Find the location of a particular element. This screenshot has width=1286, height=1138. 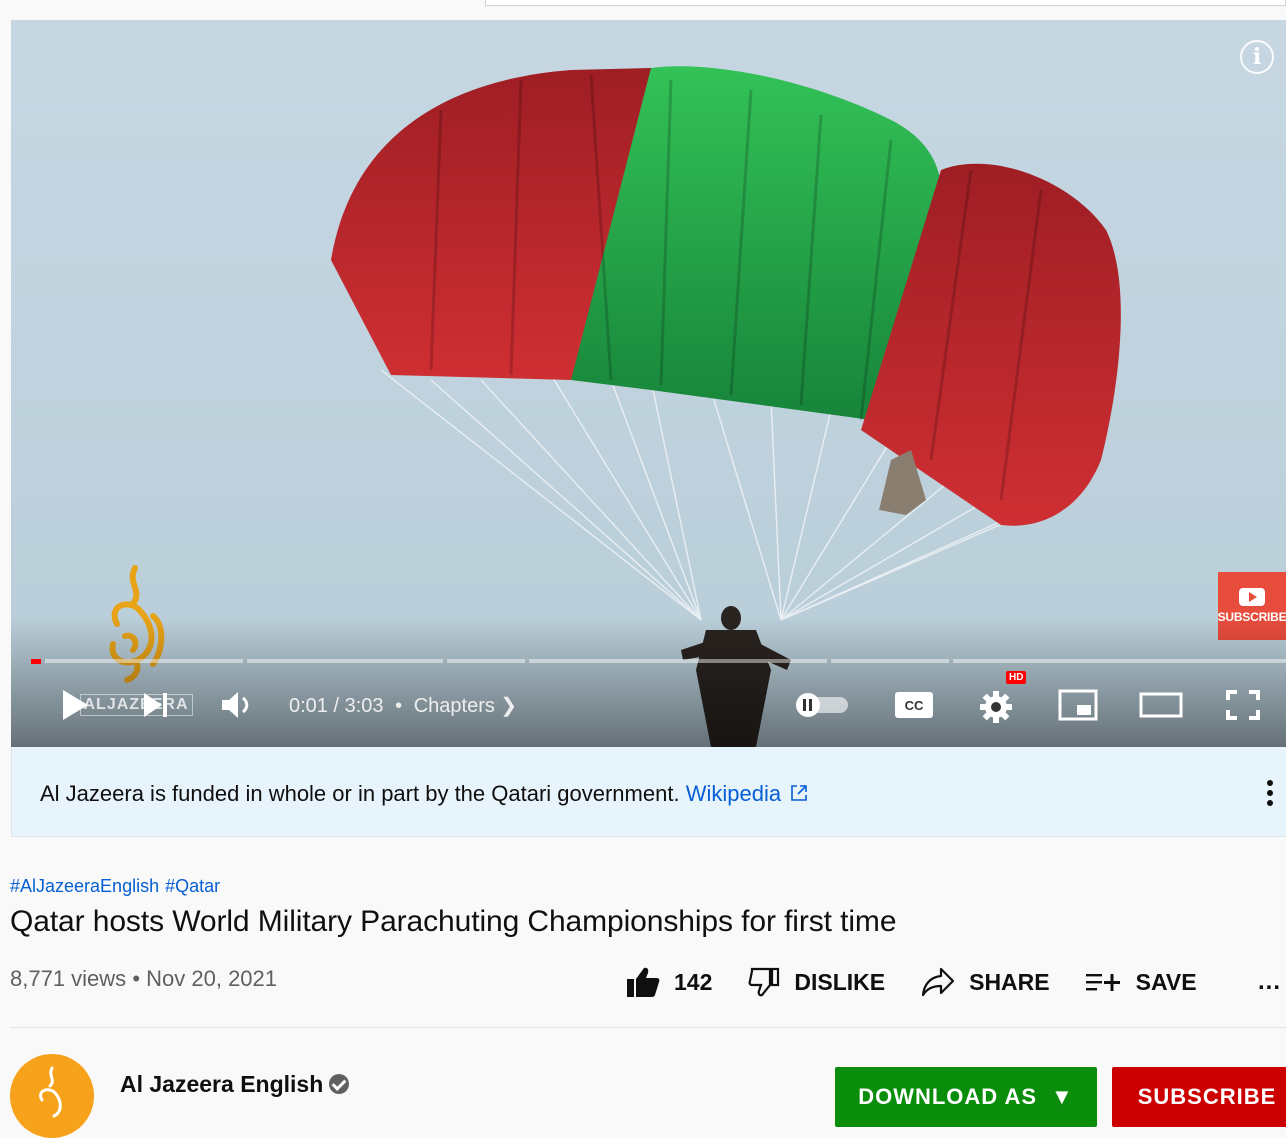

hd-badge: HD is located at coordinates (1016, 677).